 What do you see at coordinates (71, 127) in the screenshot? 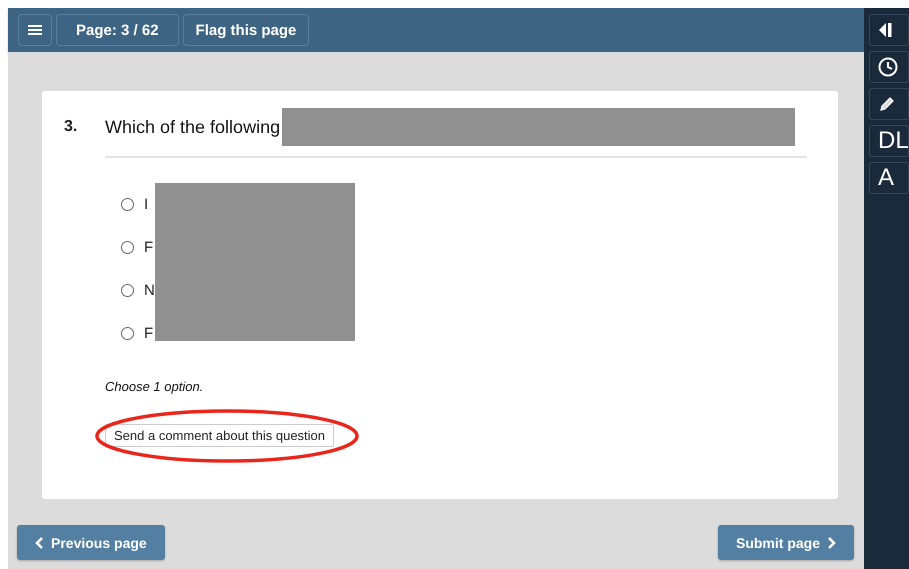
I see `question-number: 3.` at bounding box center [71, 127].